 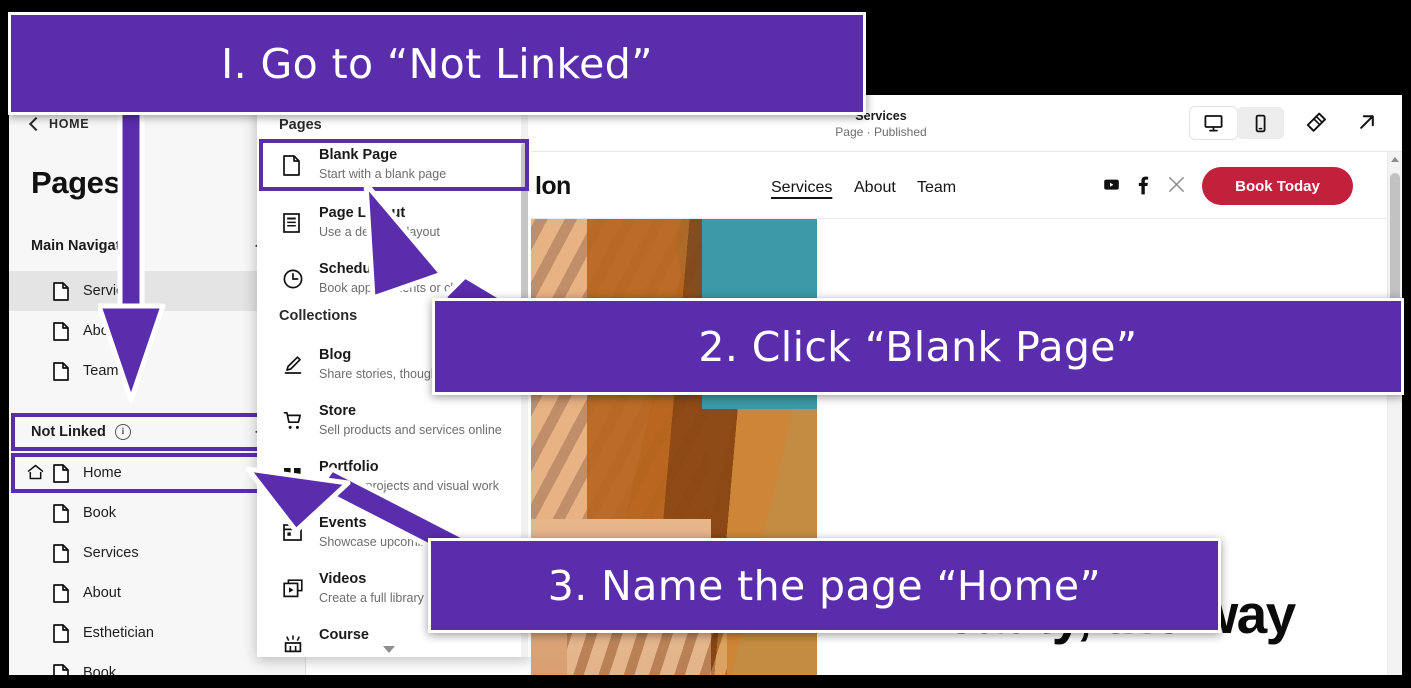 What do you see at coordinates (138, 473) in the screenshot?
I see `highlight-home-row` at bounding box center [138, 473].